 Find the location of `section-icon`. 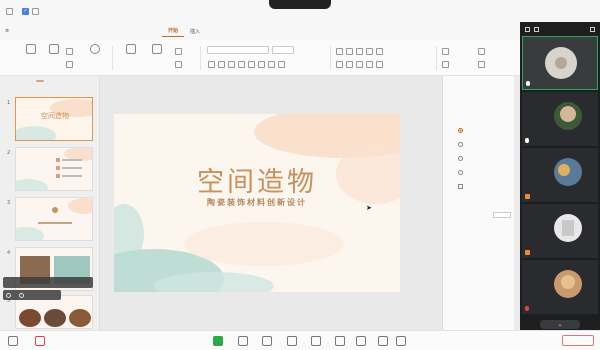

section-icon is located at coordinates (178, 64).